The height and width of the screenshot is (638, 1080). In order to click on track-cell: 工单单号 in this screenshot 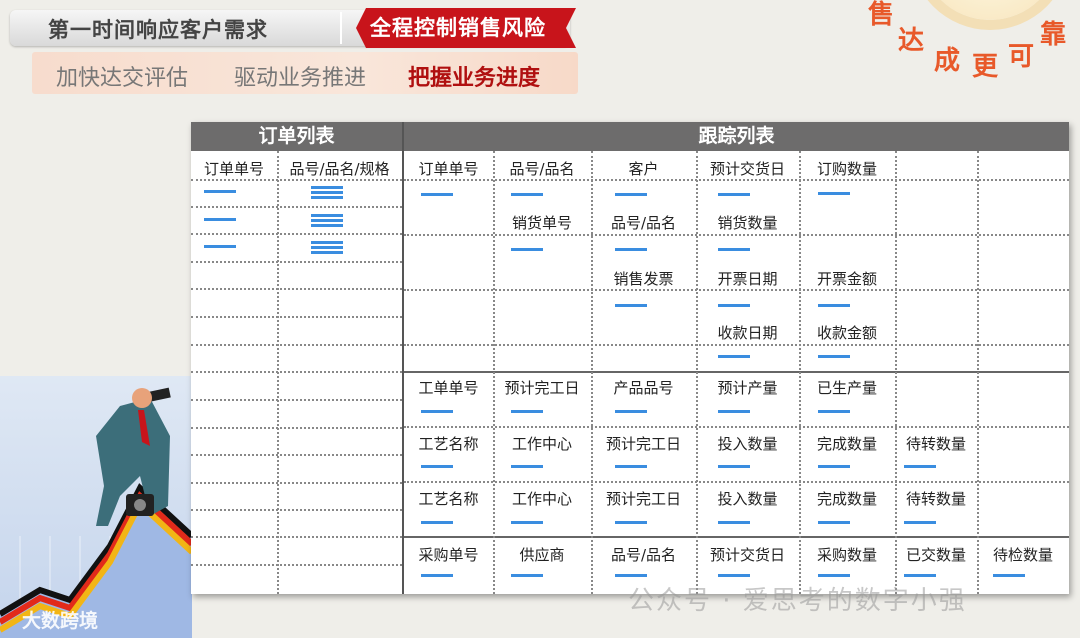, I will do `click(448, 388)`.